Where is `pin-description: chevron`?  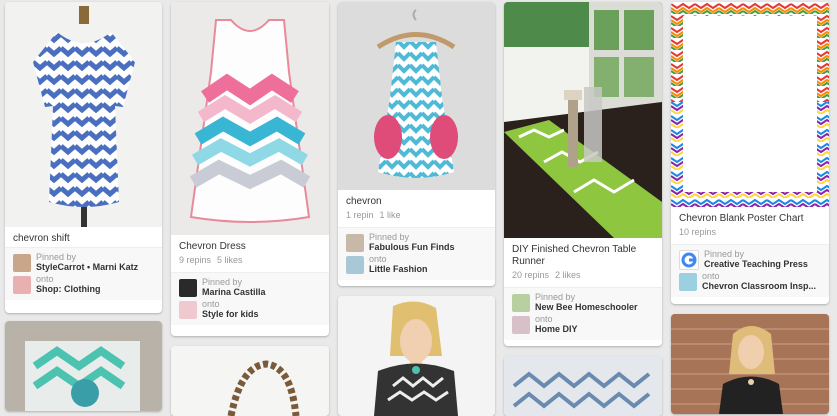
pin-description: chevron is located at coordinates (364, 201).